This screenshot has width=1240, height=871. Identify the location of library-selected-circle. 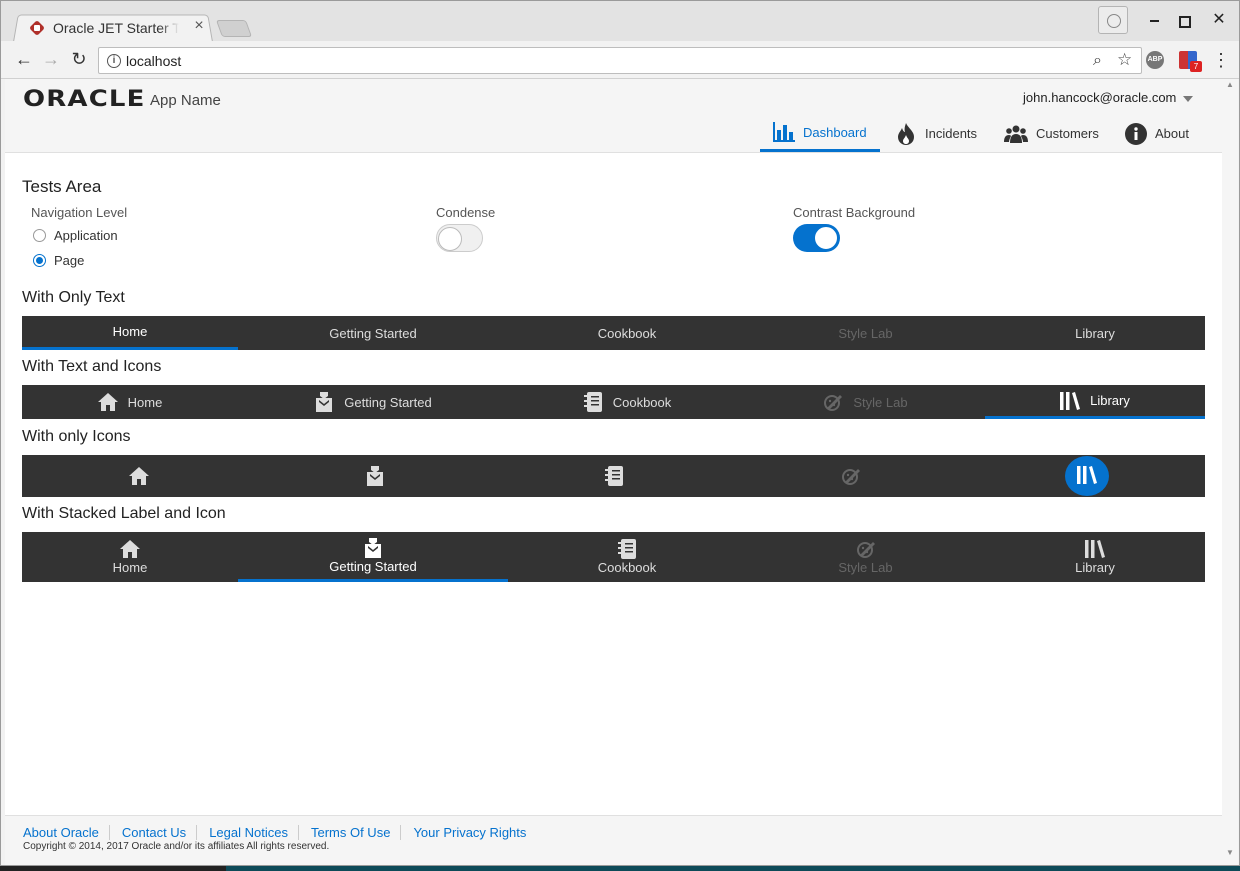
(1087, 476).